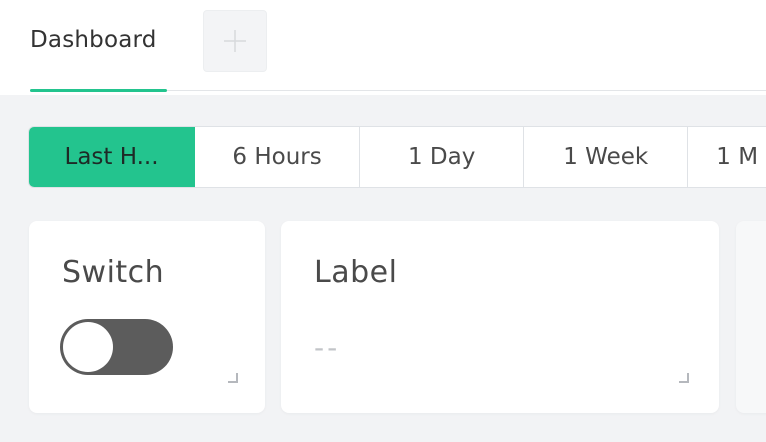 This screenshot has width=766, height=442. I want to click on range-1-day-button: 1 Day, so click(442, 157).